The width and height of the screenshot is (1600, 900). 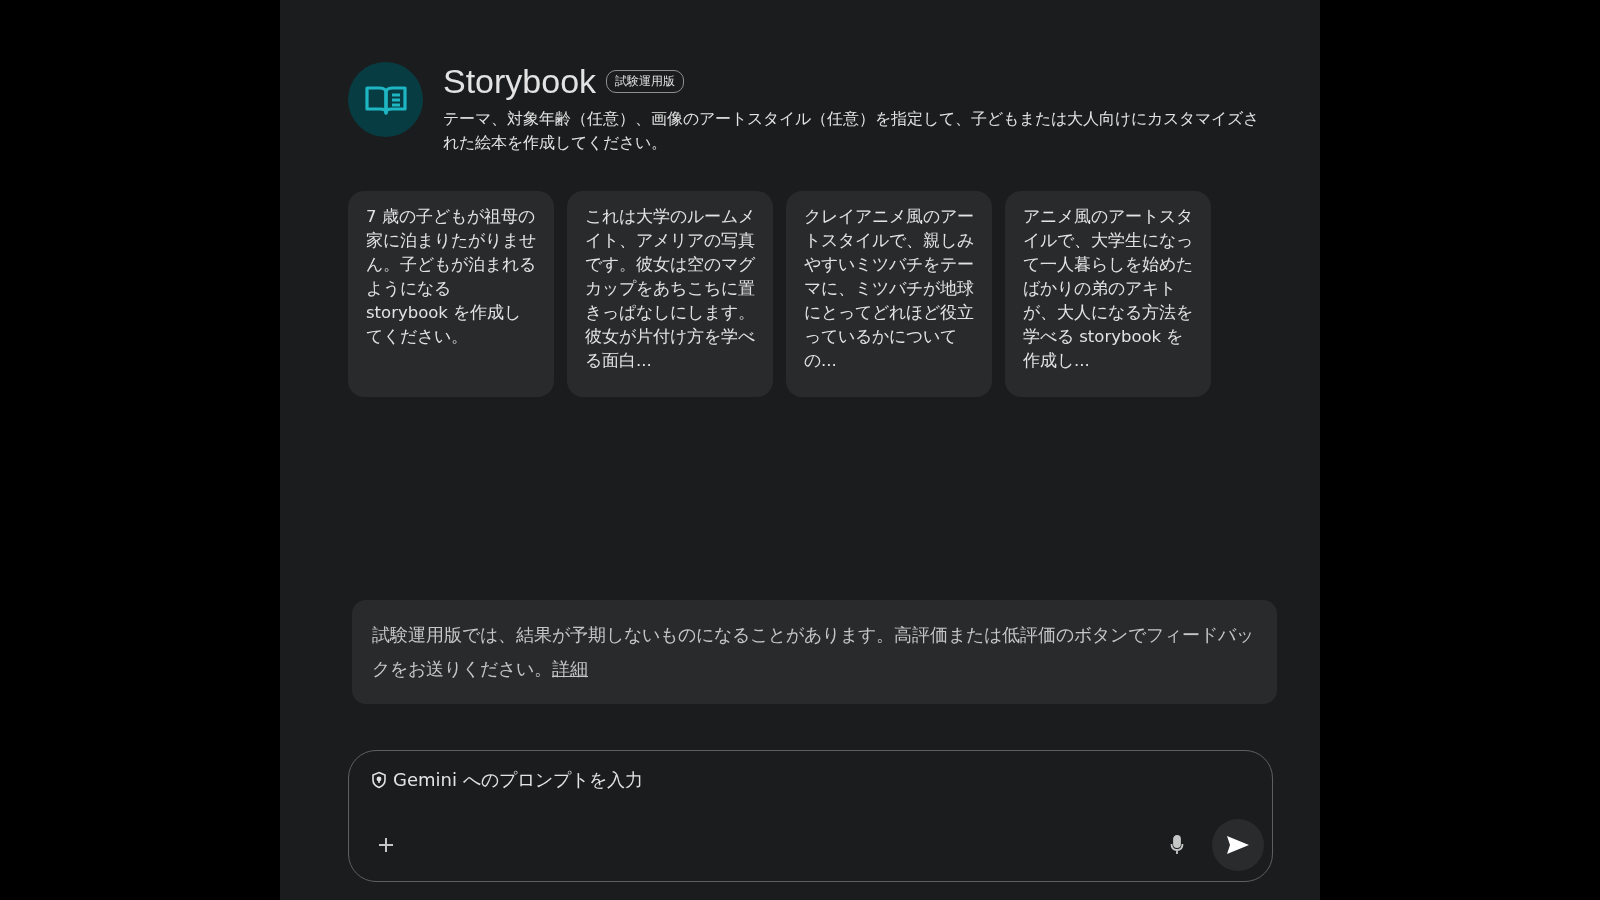 What do you see at coordinates (828, 779) in the screenshot?
I see `prompt-input: Gemini へのプロンプトを入力` at bounding box center [828, 779].